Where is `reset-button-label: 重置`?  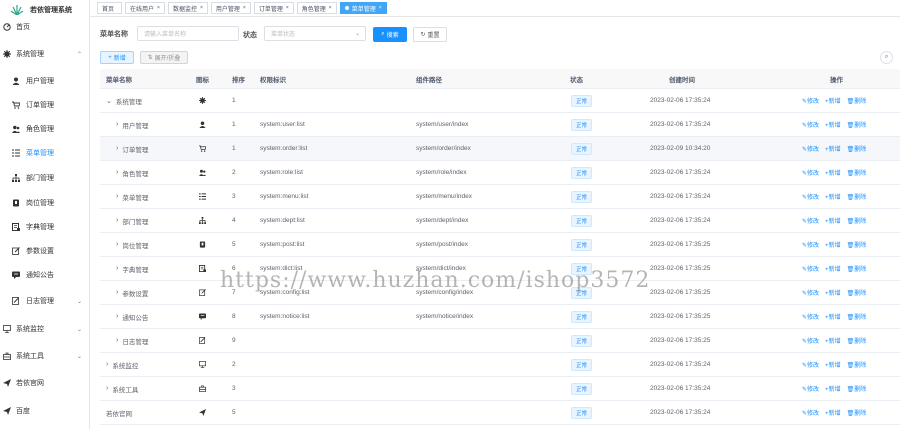 reset-button-label: 重置 is located at coordinates (433, 36).